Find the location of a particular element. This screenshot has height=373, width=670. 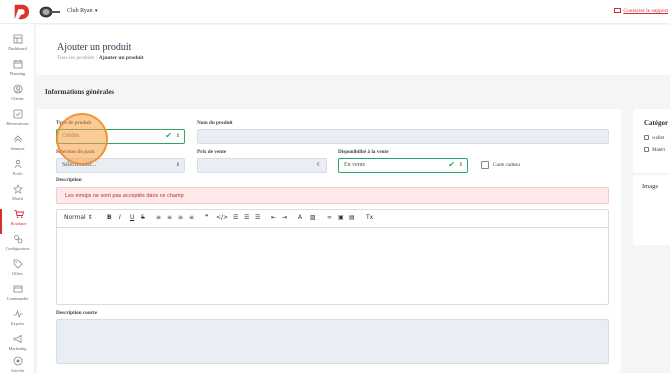

school-icon is located at coordinates (17, 164).